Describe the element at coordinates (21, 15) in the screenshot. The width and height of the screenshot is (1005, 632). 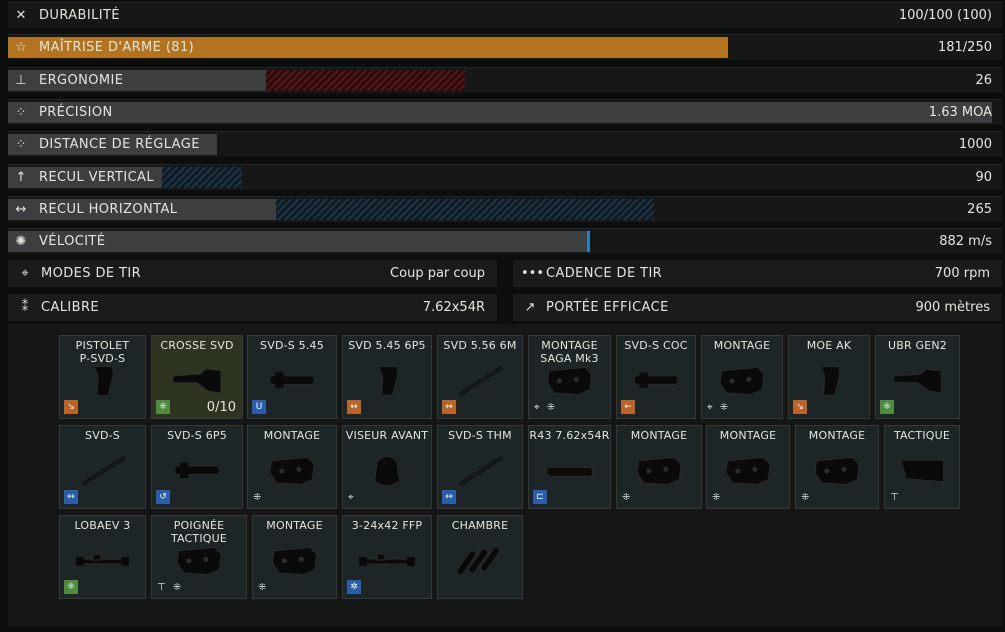
I see `tools-icon: ✕` at that location.